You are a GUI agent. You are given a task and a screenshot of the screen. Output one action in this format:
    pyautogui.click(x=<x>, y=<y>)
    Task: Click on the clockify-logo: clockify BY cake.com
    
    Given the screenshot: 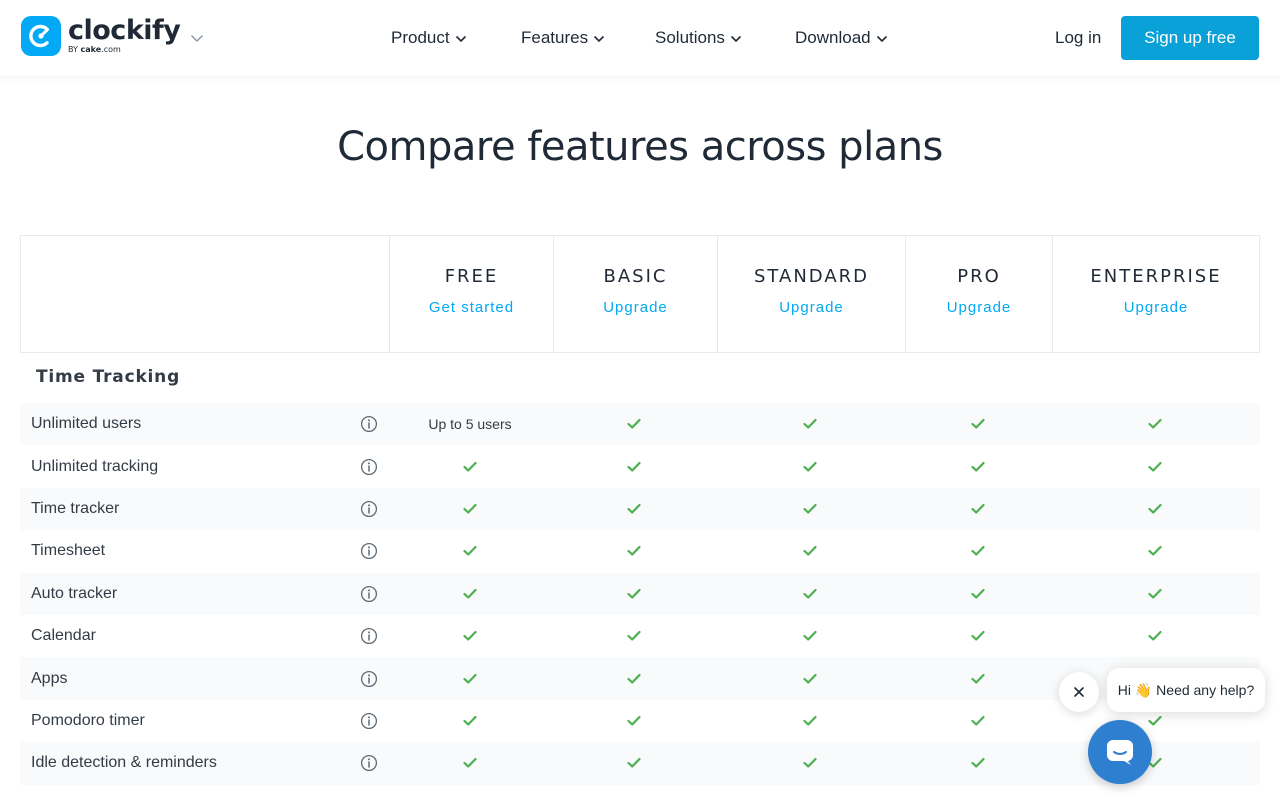 What is the action you would take?
    pyautogui.click(x=101, y=35)
    